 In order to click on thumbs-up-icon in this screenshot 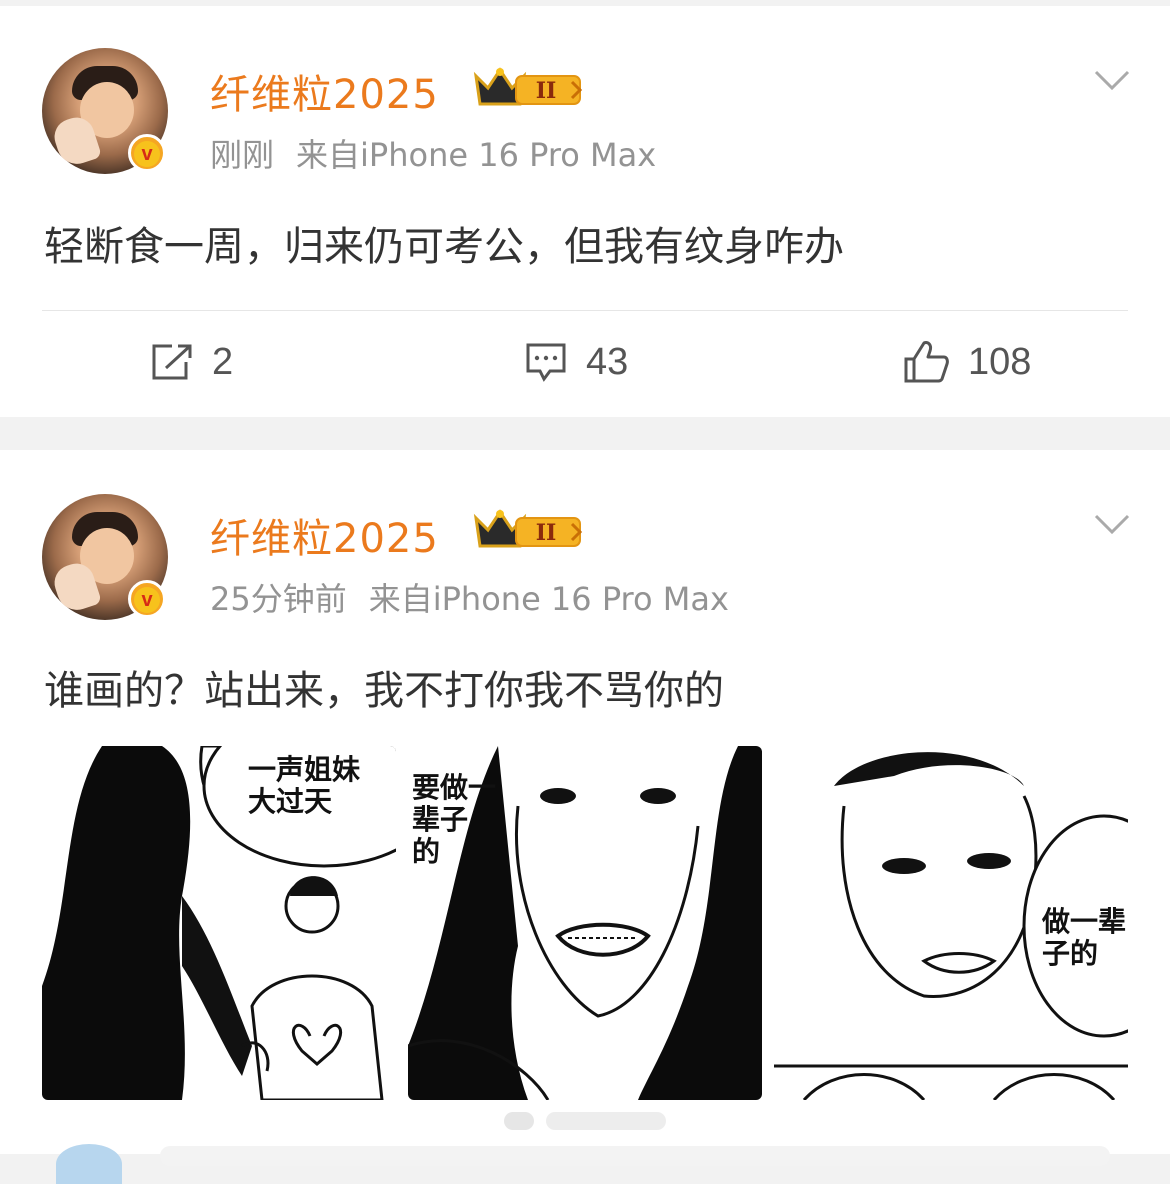, I will do `click(926, 362)`.